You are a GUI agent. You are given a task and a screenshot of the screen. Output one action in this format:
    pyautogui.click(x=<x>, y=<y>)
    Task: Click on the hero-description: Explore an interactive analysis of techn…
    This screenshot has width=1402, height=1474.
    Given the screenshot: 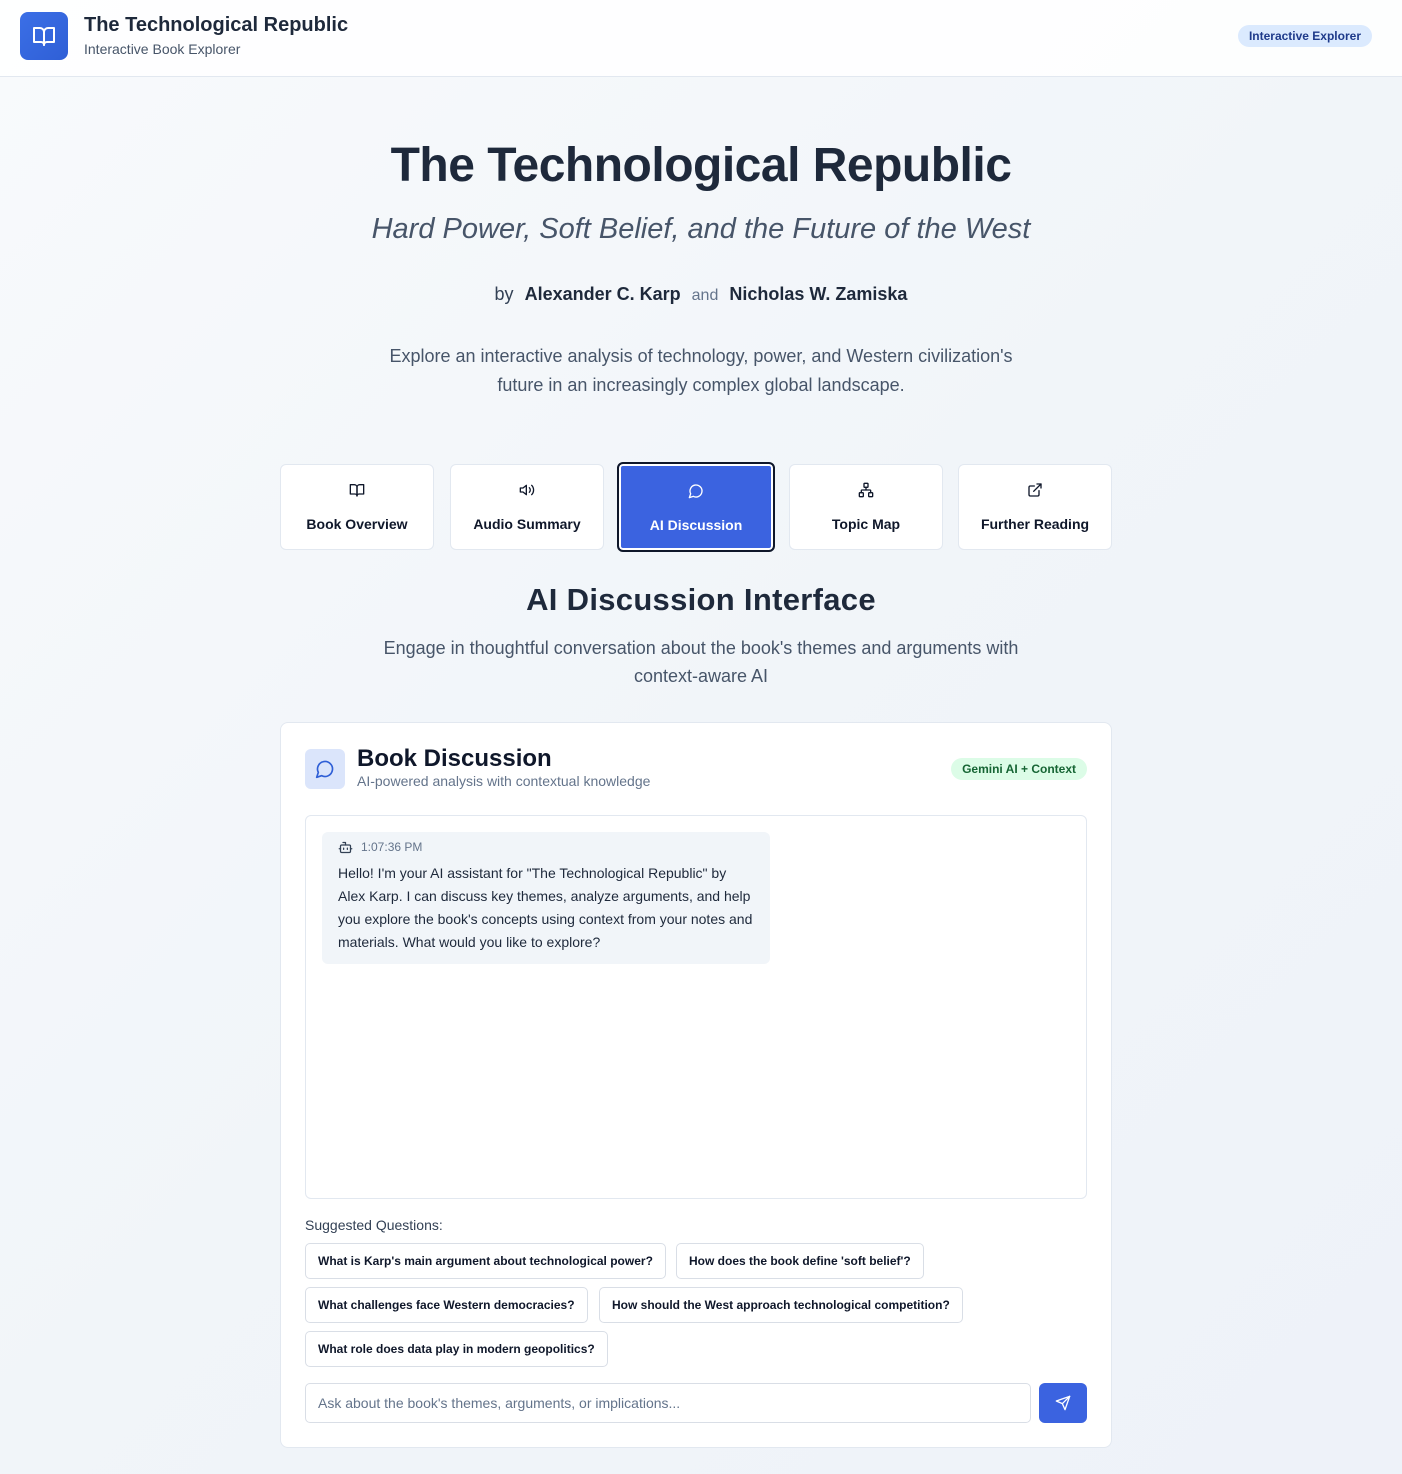 What is the action you would take?
    pyautogui.click(x=701, y=370)
    